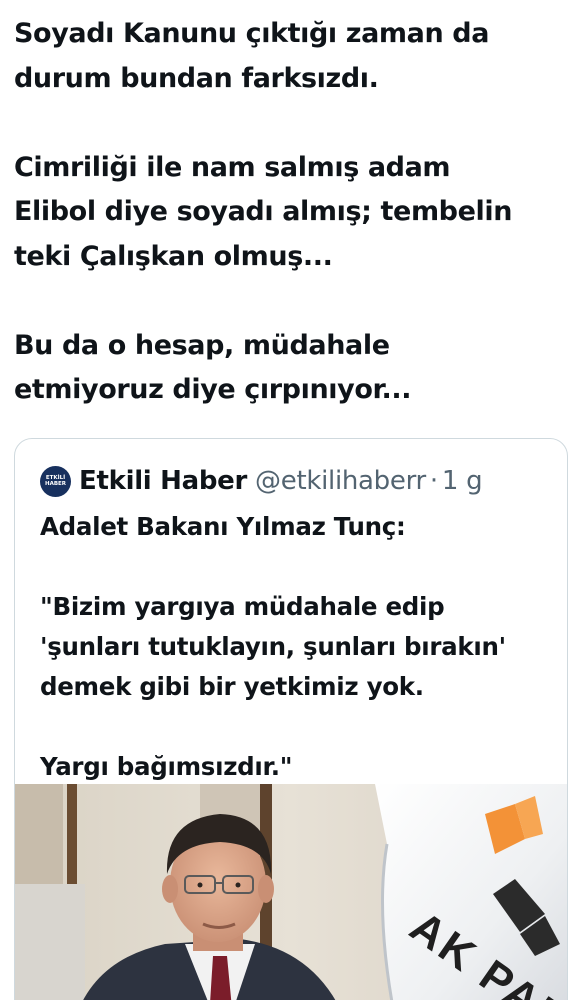 The width and height of the screenshot is (582, 1000). What do you see at coordinates (232, 686) in the screenshot?
I see `quote-line: demek gibi bir yetkimiz yok.` at bounding box center [232, 686].